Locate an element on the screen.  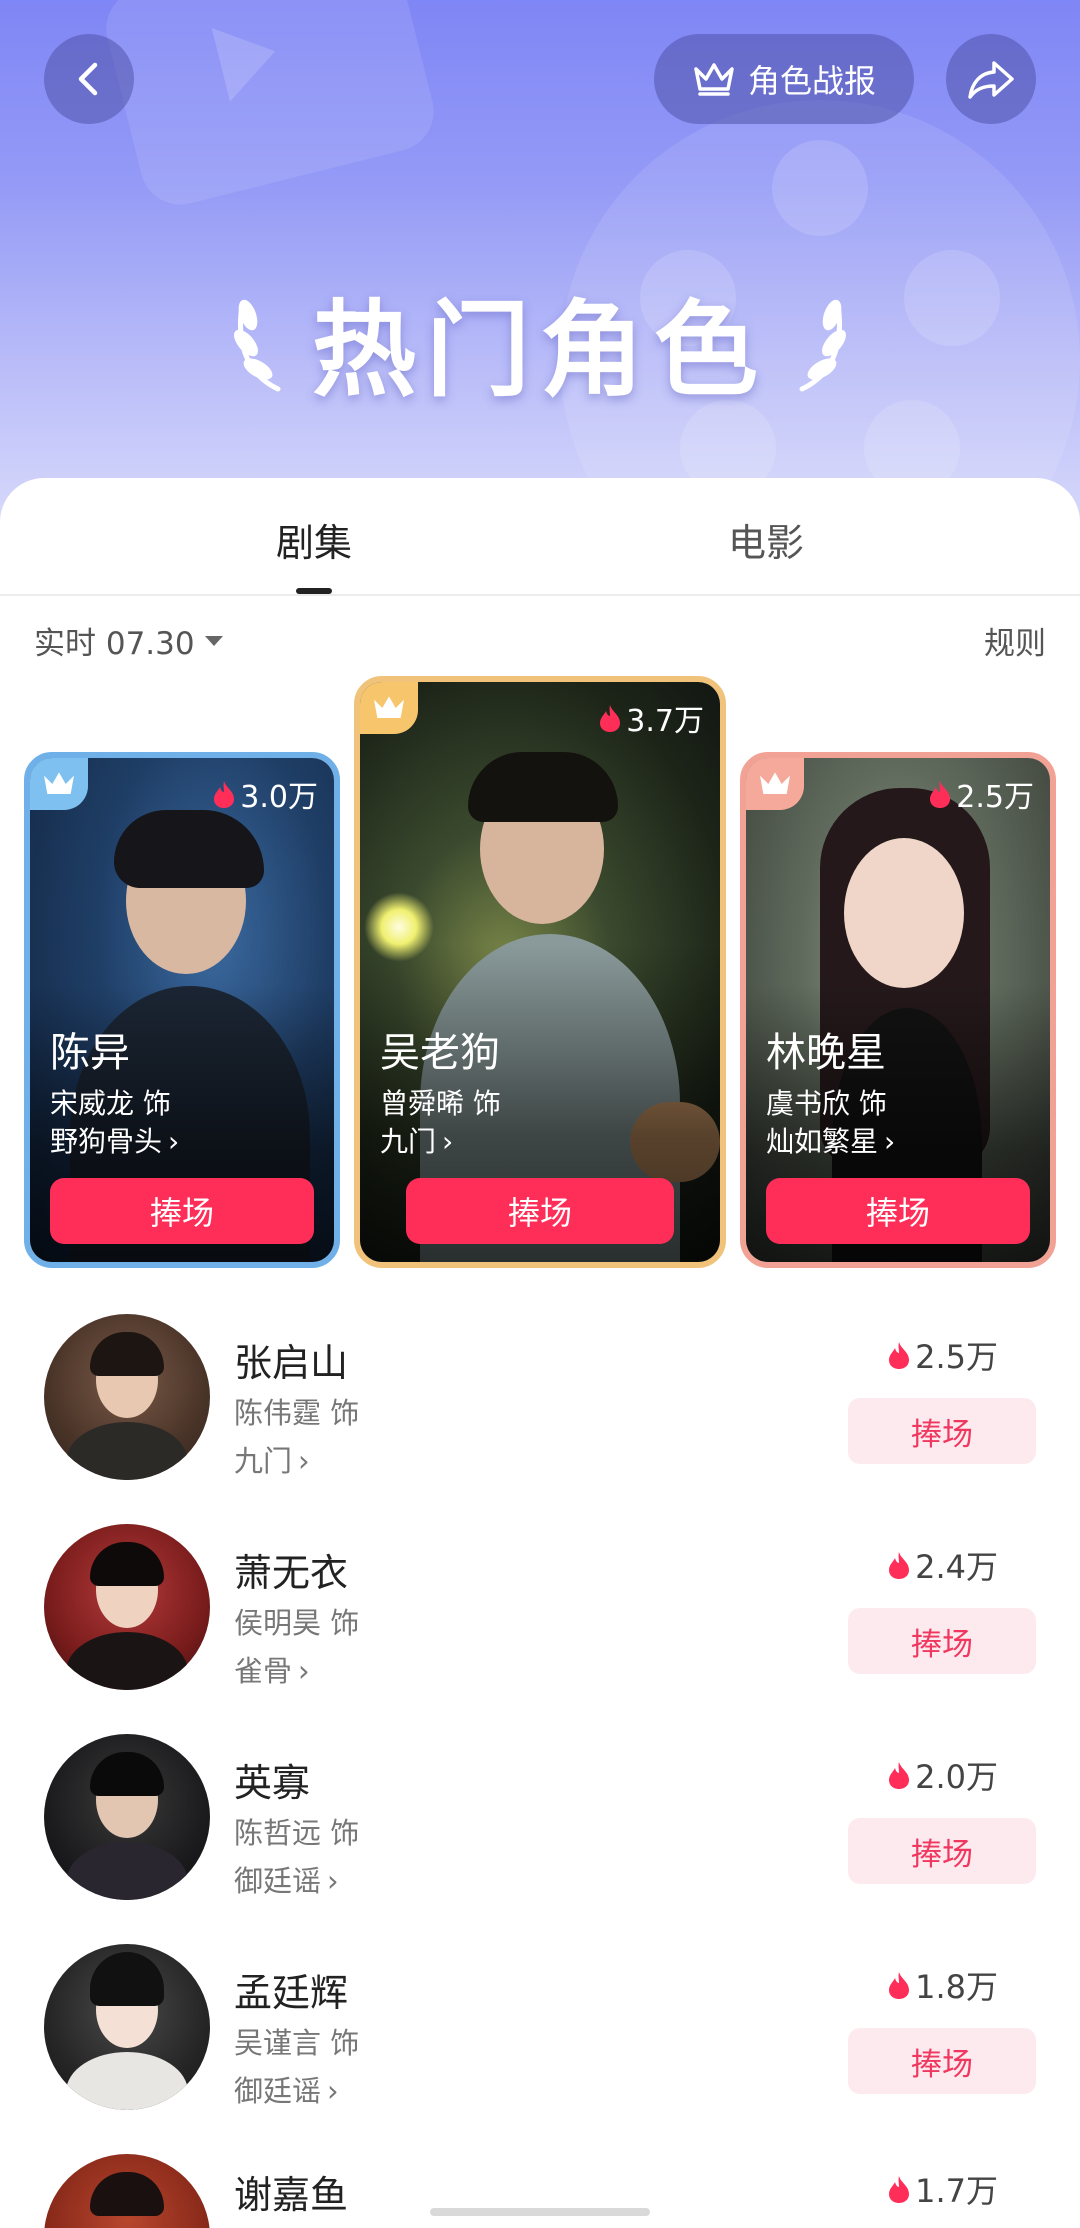
show-link: 雀骨 › is located at coordinates (272, 1669).